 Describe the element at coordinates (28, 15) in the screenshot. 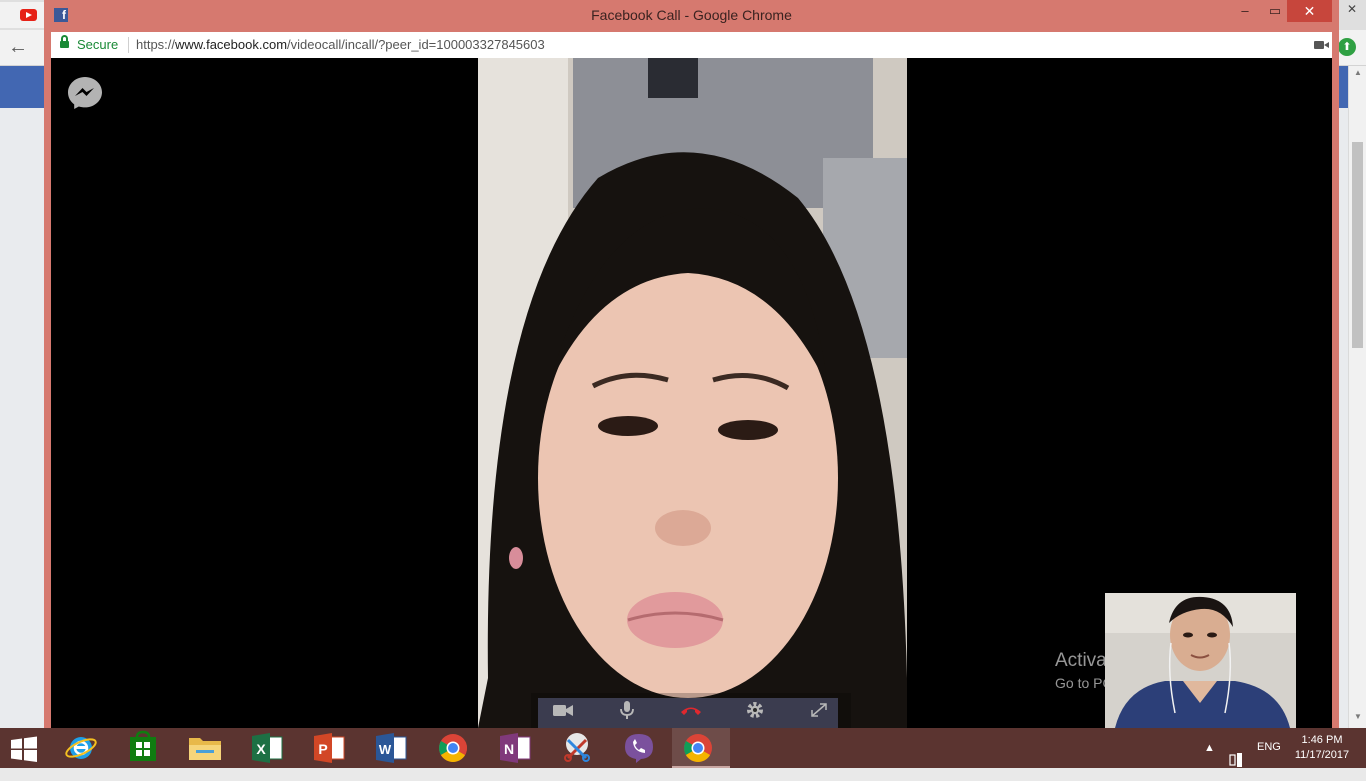

I see `youtube-icon` at that location.